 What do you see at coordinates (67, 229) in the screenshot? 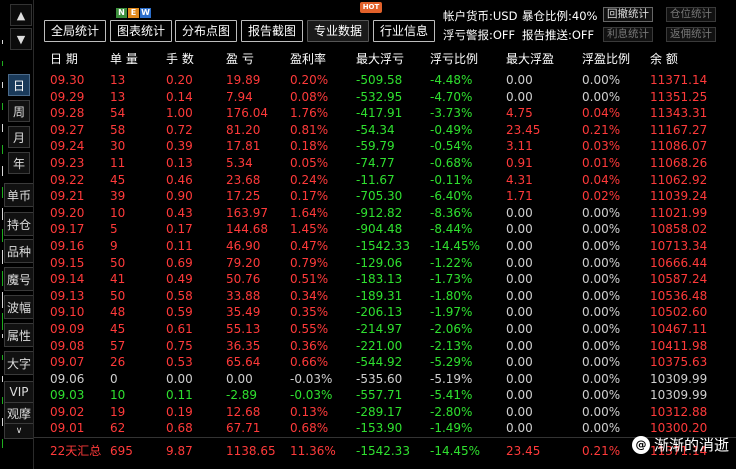
I see `cell-date: 09.17` at bounding box center [67, 229].